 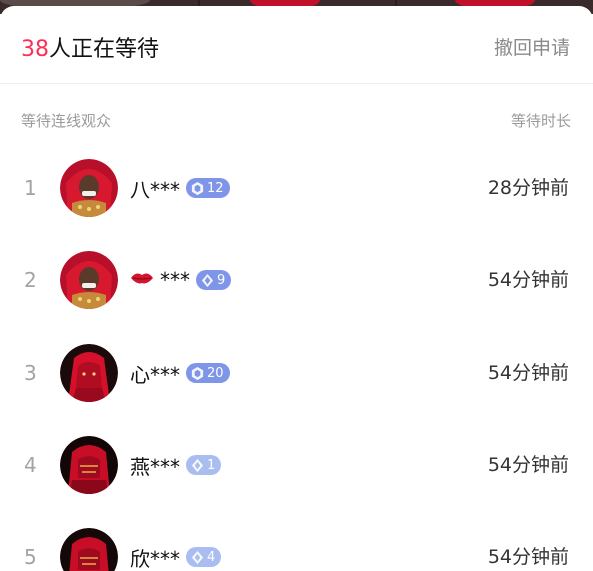 I want to click on fan-level-number: 4, so click(x=211, y=557).